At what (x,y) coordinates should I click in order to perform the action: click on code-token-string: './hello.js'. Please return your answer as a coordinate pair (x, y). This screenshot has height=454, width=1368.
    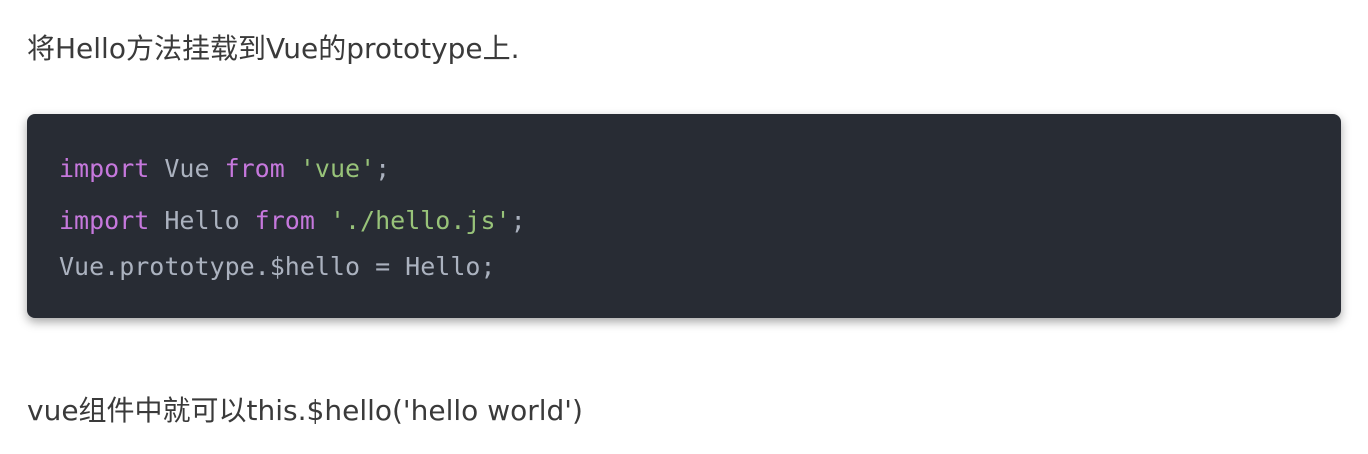
    Looking at the image, I should click on (420, 220).